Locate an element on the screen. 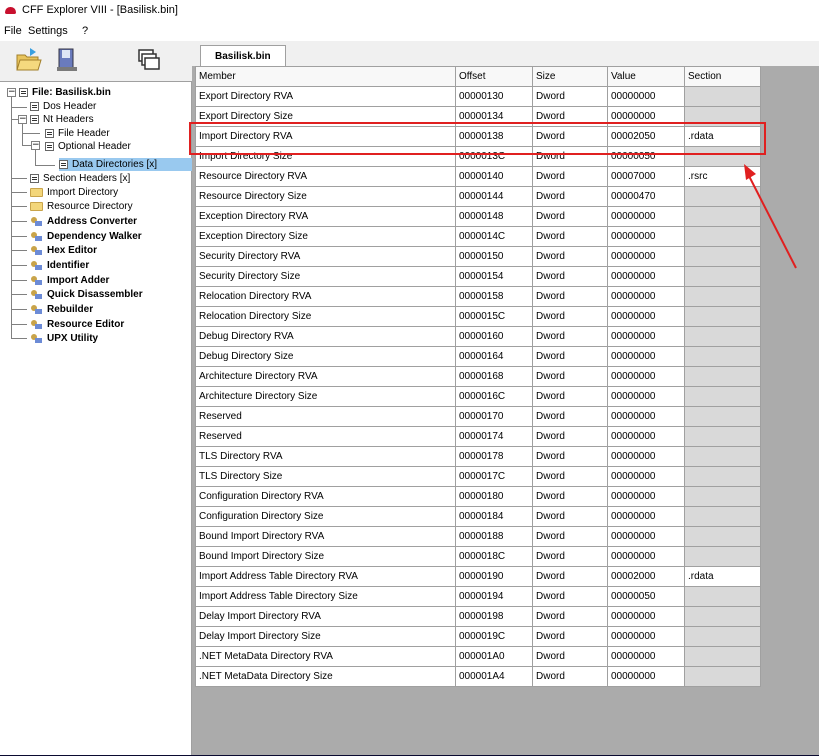  cell-value: 00002000 is located at coordinates (646, 576).